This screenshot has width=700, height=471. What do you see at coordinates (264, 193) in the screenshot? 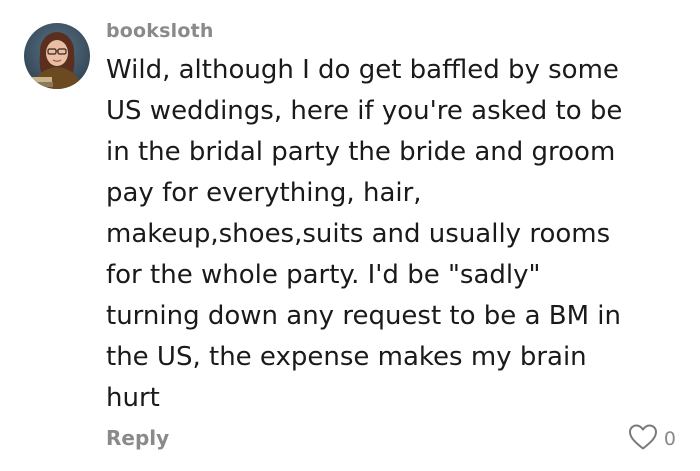
I see `comment-text-line: pay for everything, hair,` at bounding box center [264, 193].